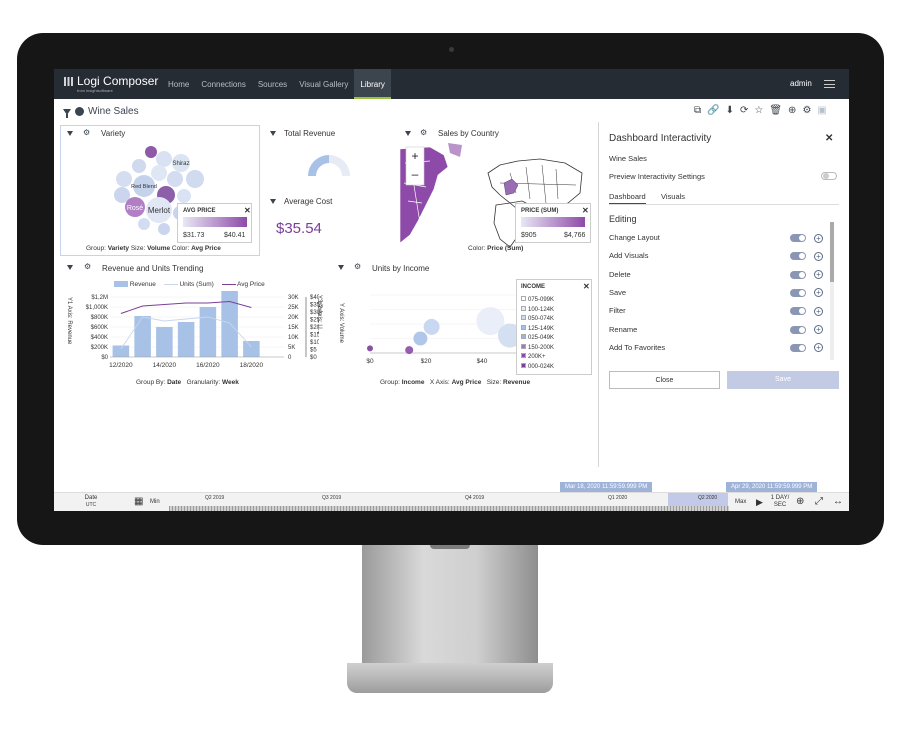  What do you see at coordinates (553, 222) in the screenshot?
I see `legend-gradient` at bounding box center [553, 222].